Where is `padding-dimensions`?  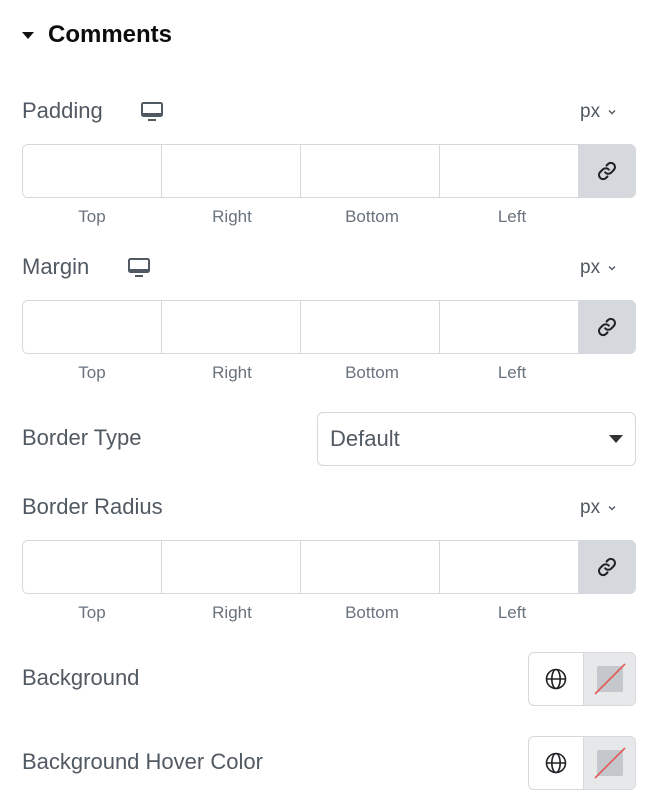
padding-dimensions is located at coordinates (329, 171).